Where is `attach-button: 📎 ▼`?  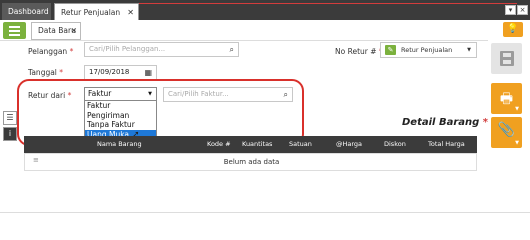
attach-button: 📎 ▼ is located at coordinates (506, 132).